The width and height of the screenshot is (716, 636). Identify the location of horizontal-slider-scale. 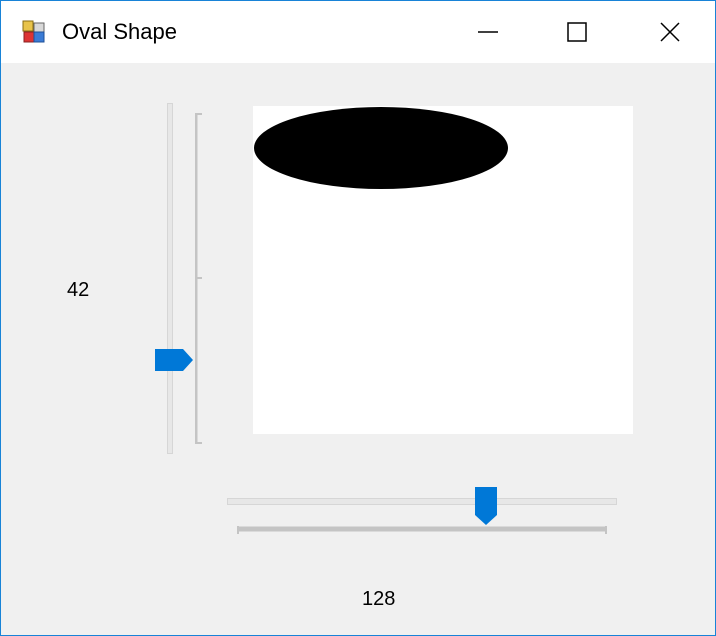
(422, 530).